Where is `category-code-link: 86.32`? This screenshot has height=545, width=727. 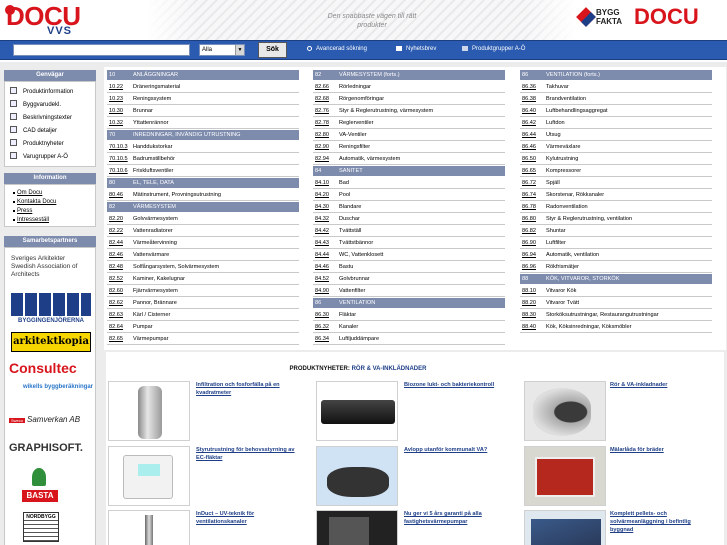
category-code-link: 86.32 is located at coordinates (322, 327).